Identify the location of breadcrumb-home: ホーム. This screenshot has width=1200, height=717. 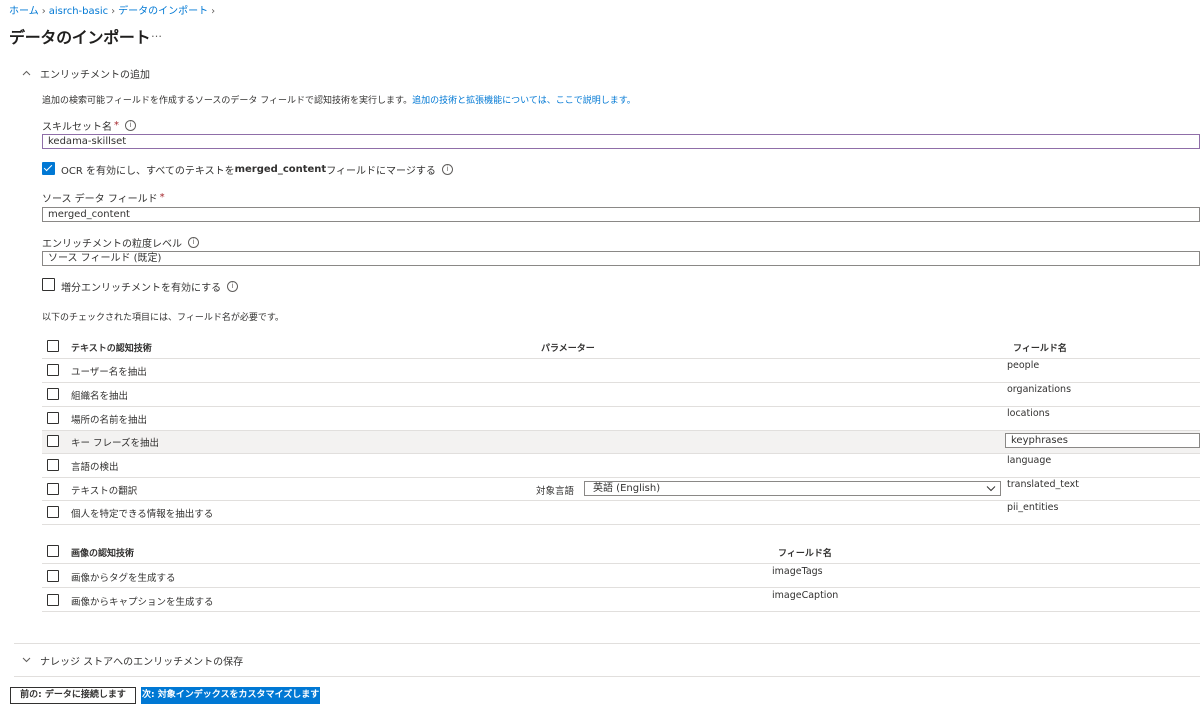
(24, 11).